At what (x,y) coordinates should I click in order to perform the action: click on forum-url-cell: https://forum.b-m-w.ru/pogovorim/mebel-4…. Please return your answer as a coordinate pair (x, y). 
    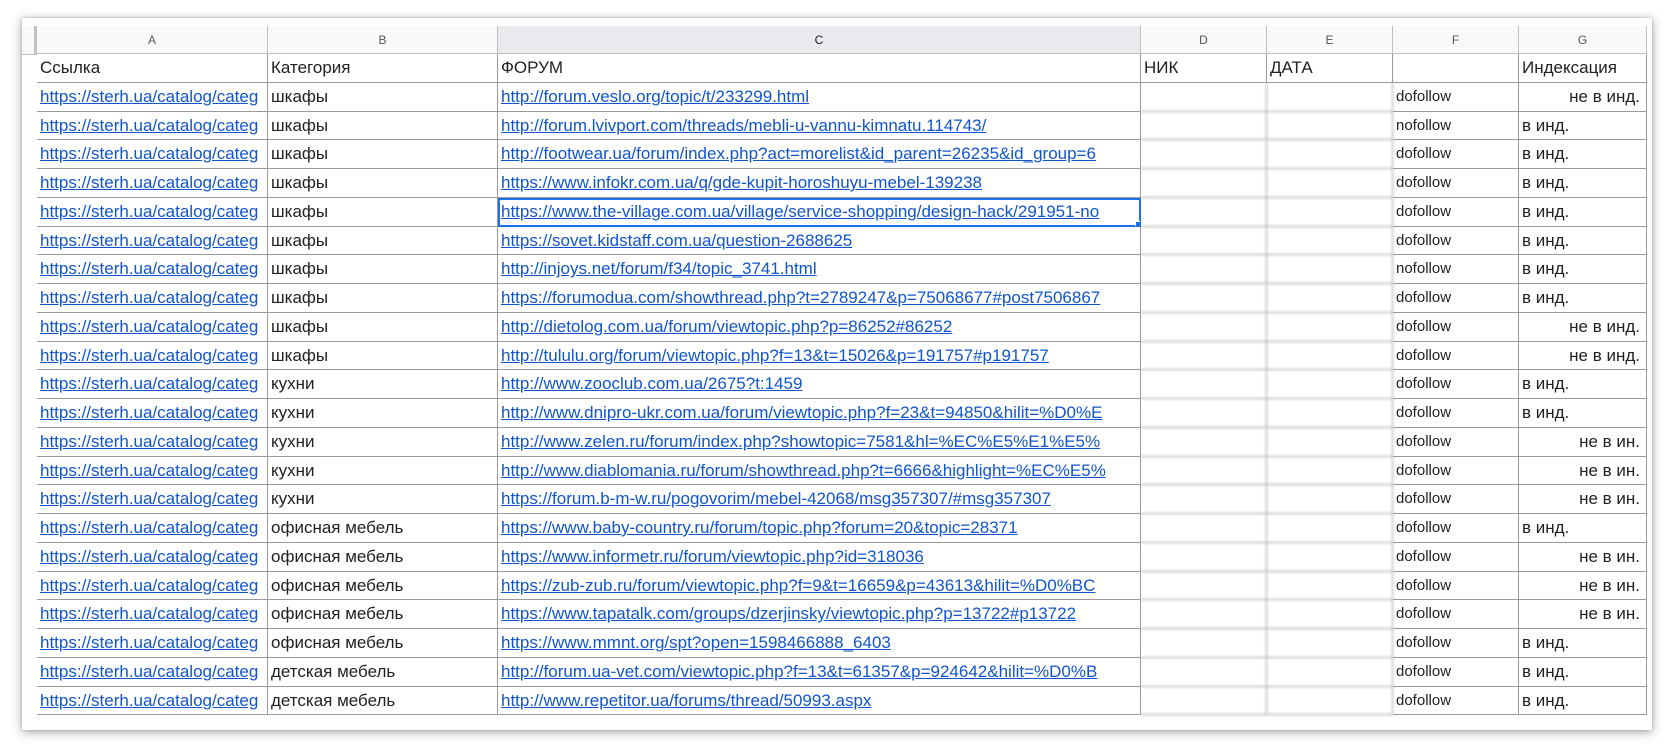
    Looking at the image, I should click on (819, 499).